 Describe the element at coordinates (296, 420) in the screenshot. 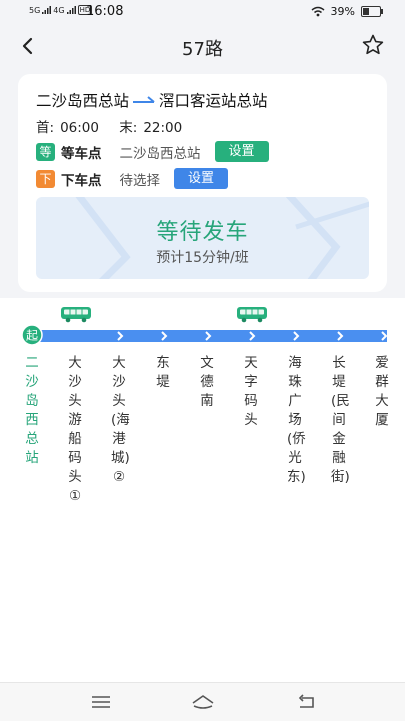

I see `stop-name: 海珠广场(侨光东)` at that location.